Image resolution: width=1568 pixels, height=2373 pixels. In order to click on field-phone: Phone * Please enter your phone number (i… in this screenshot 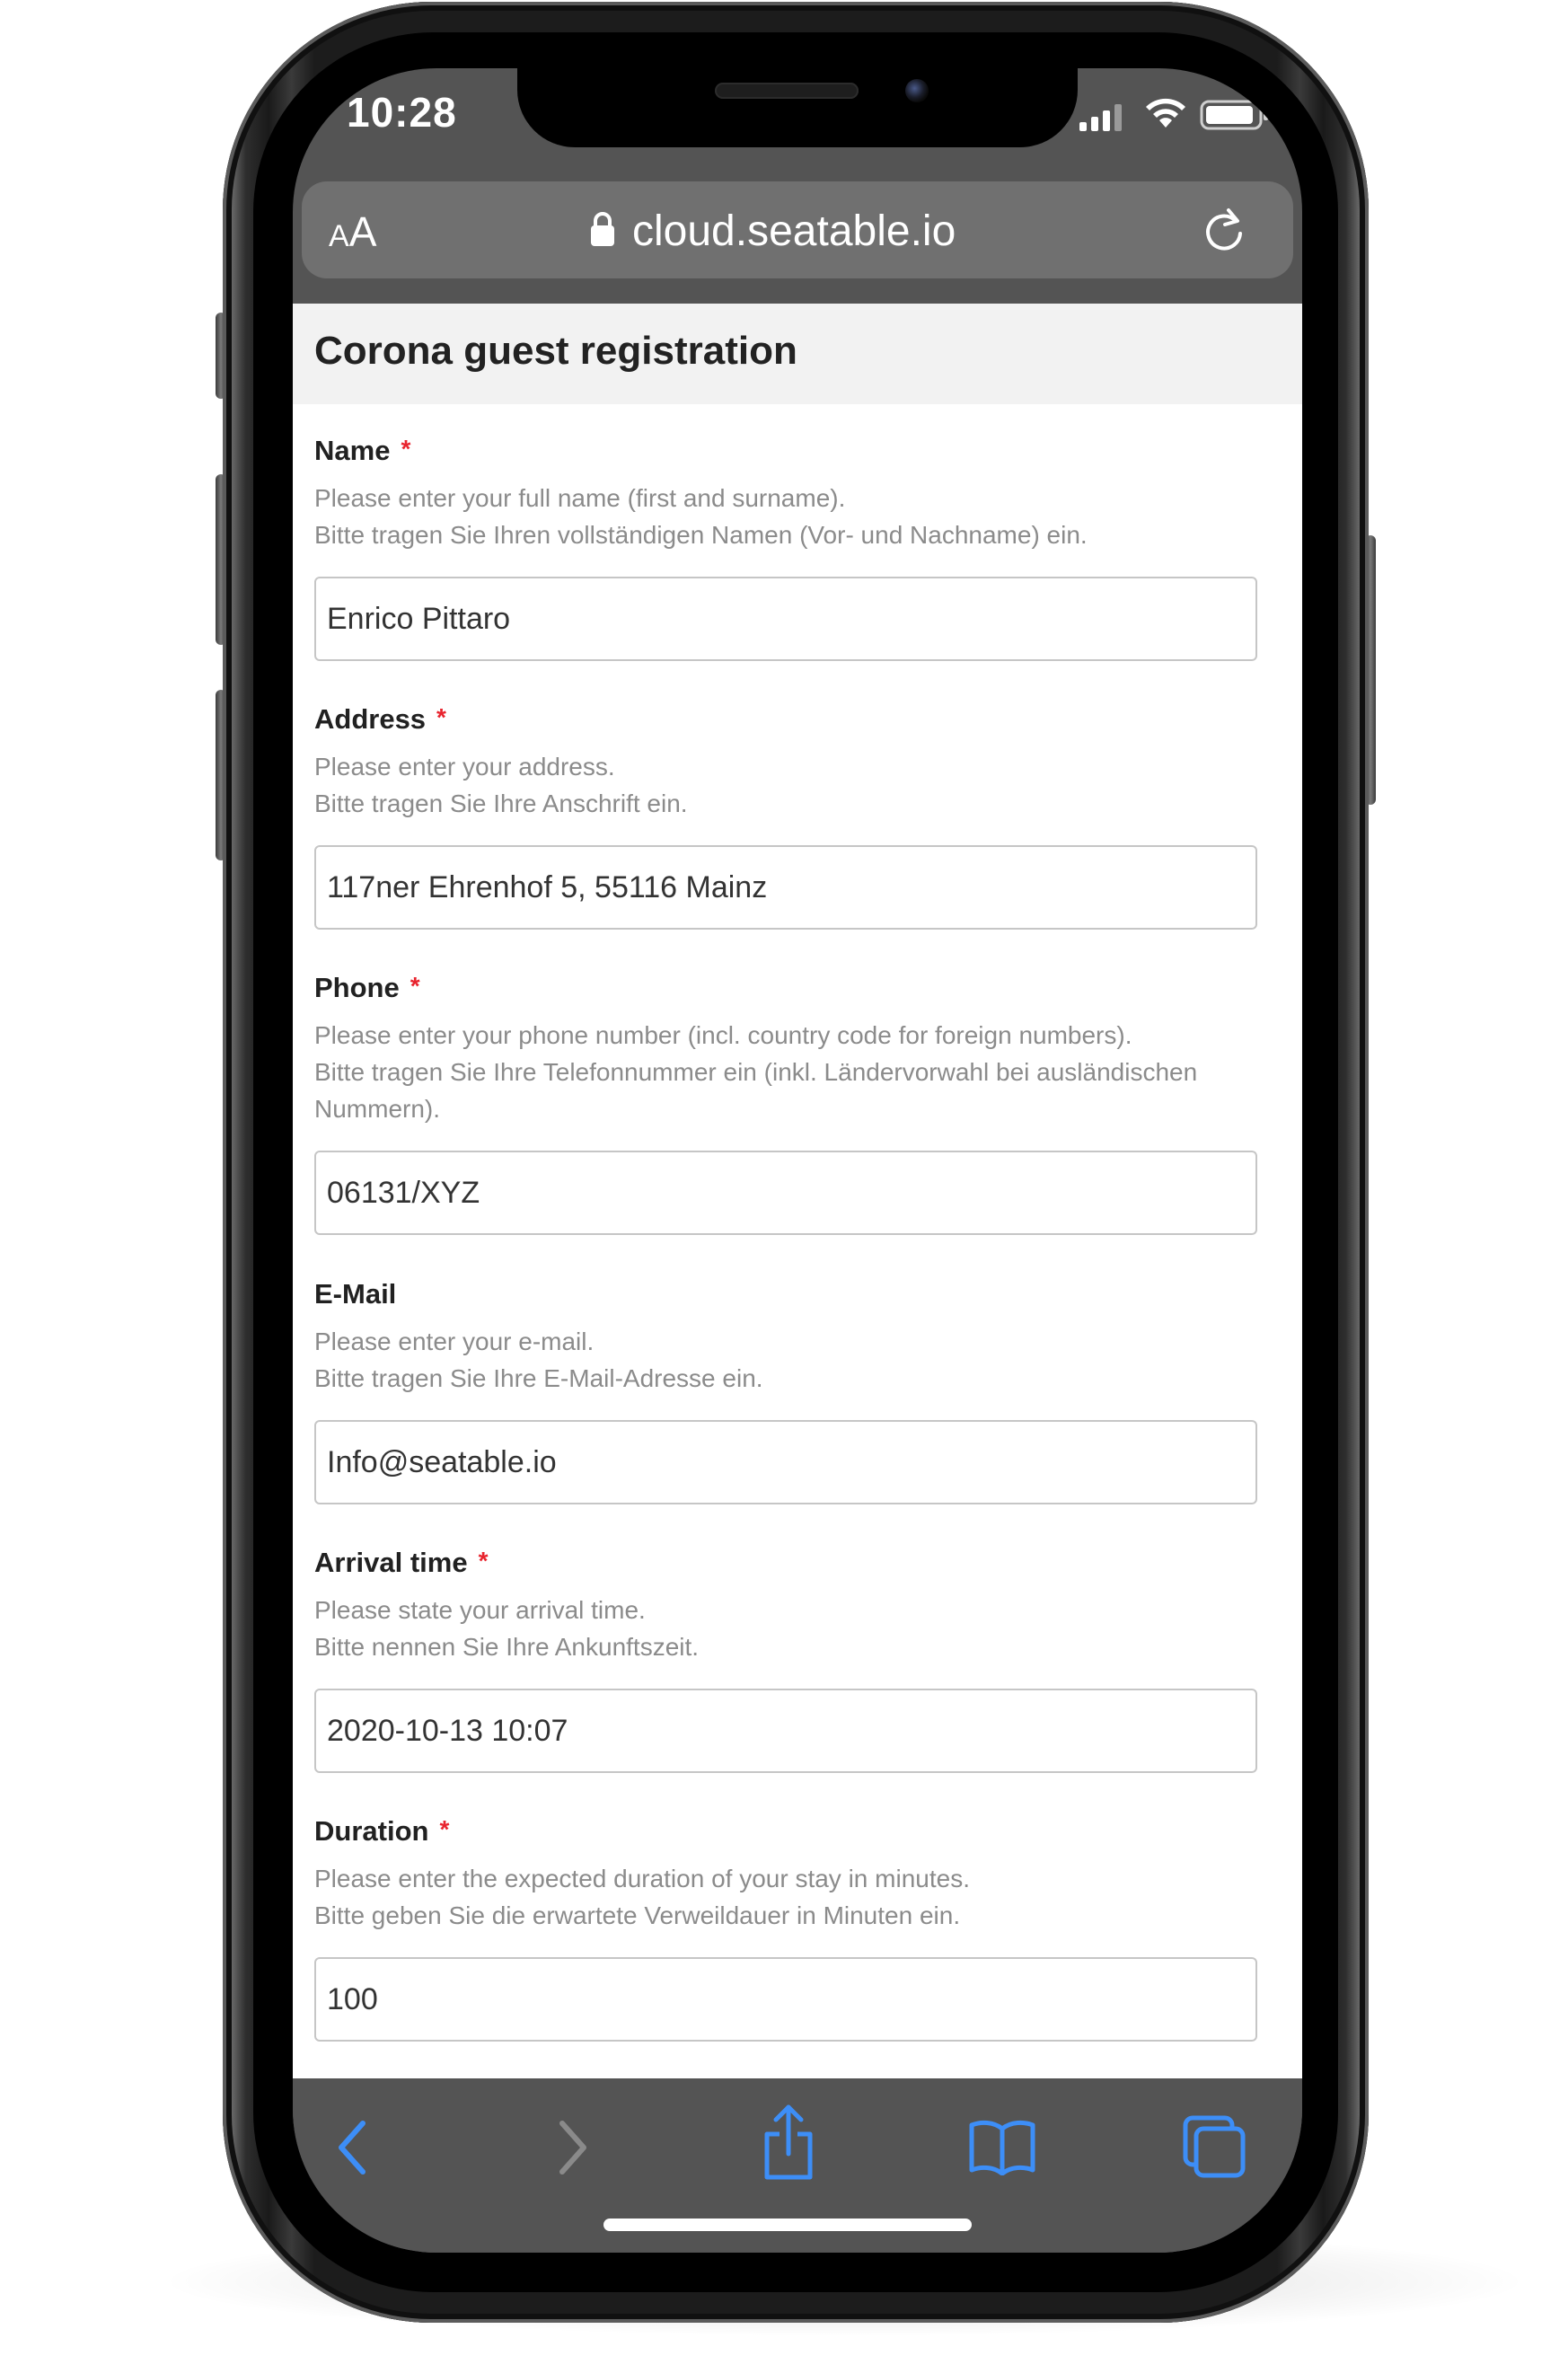, I will do `click(787, 1102)`.